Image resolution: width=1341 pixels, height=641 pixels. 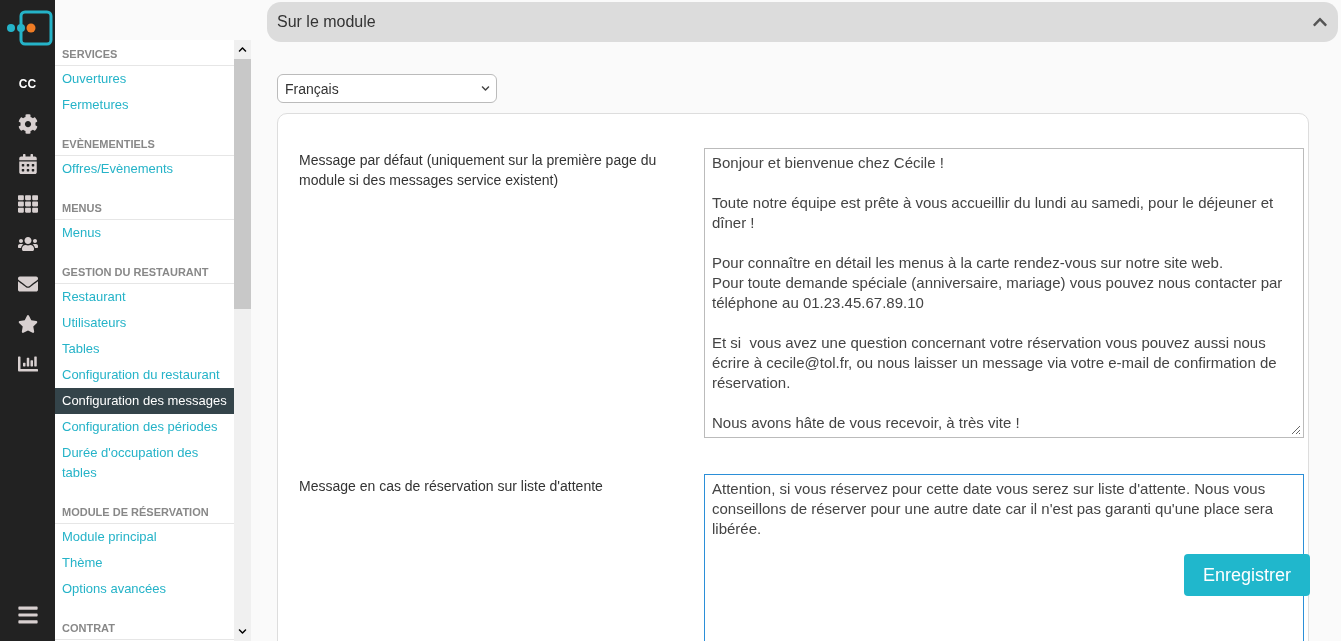 What do you see at coordinates (1247, 575) in the screenshot?
I see `save-button: Enregistrer` at bounding box center [1247, 575].